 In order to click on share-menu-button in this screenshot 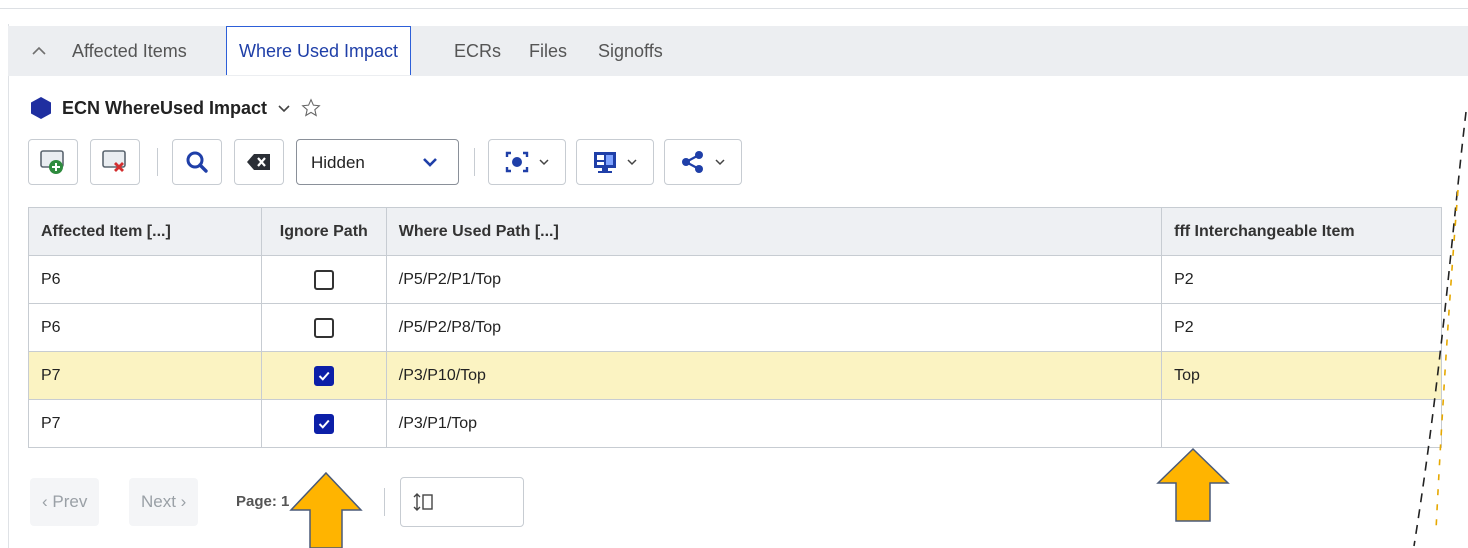, I will do `click(703, 162)`.